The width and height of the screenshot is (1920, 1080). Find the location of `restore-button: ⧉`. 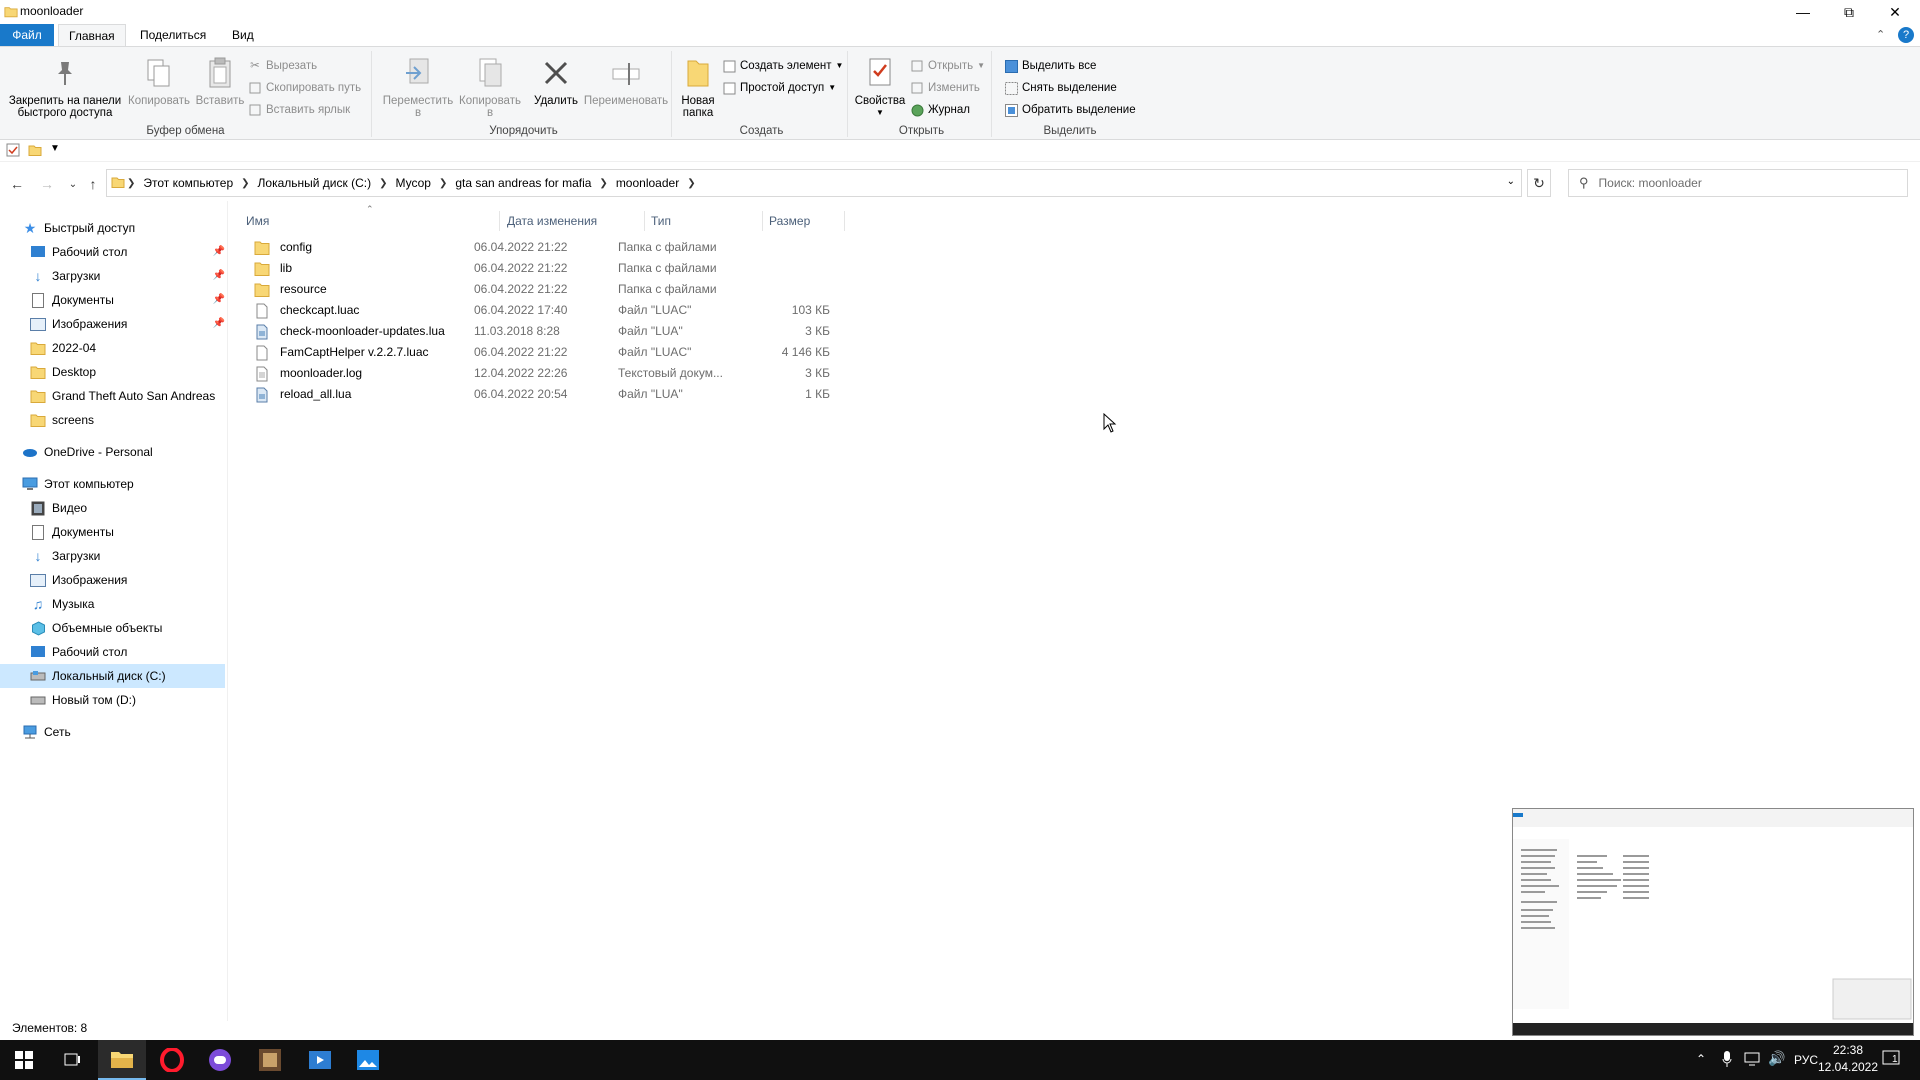

restore-button: ⧉ is located at coordinates (1849, 12).